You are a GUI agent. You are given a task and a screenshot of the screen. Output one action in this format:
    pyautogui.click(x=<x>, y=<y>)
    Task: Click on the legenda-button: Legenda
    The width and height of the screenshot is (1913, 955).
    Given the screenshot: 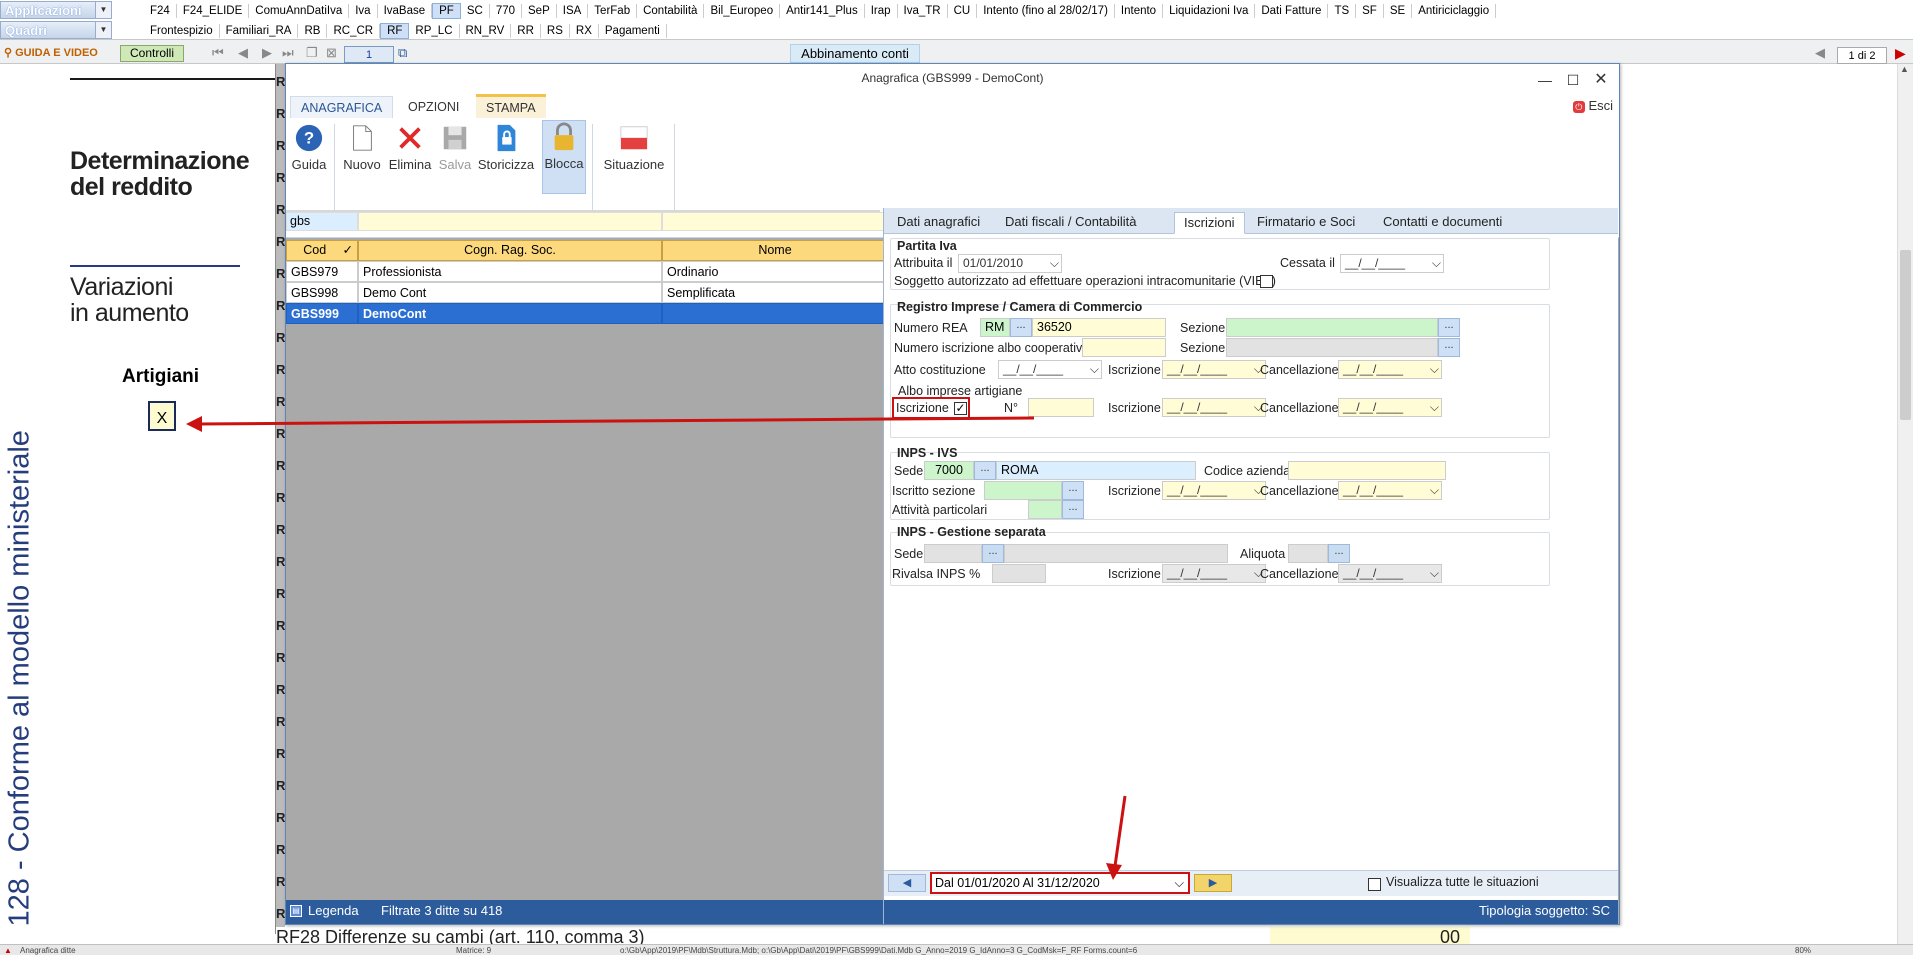 What is the action you would take?
    pyautogui.click(x=333, y=911)
    